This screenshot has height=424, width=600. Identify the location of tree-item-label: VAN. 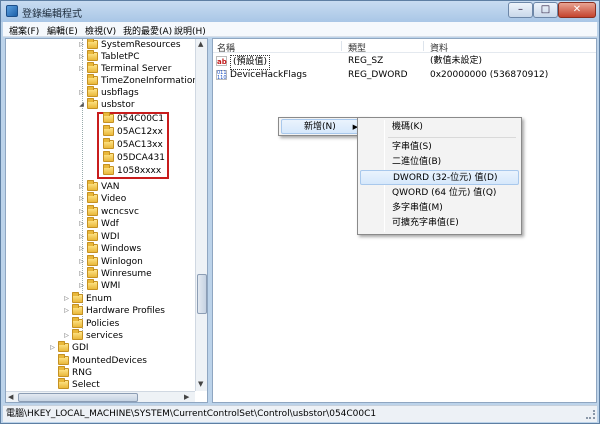
(110, 187).